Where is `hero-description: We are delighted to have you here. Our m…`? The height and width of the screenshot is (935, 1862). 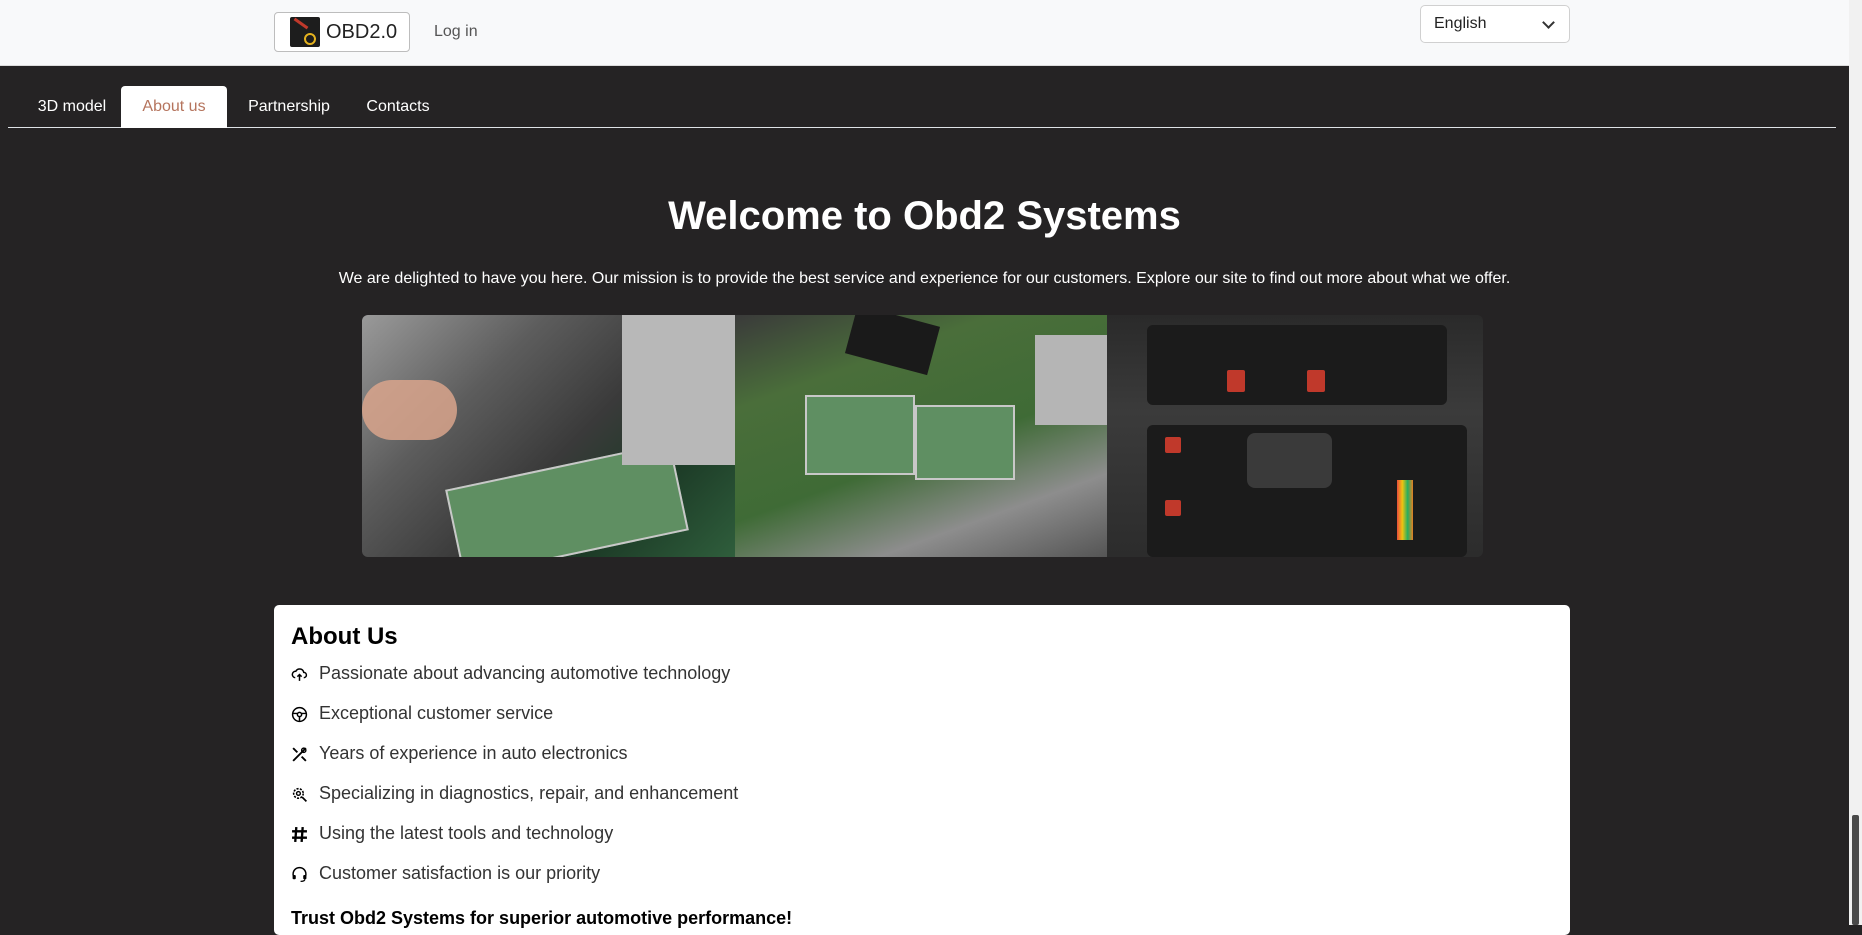 hero-description: We are delighted to have you here. Our m… is located at coordinates (924, 278).